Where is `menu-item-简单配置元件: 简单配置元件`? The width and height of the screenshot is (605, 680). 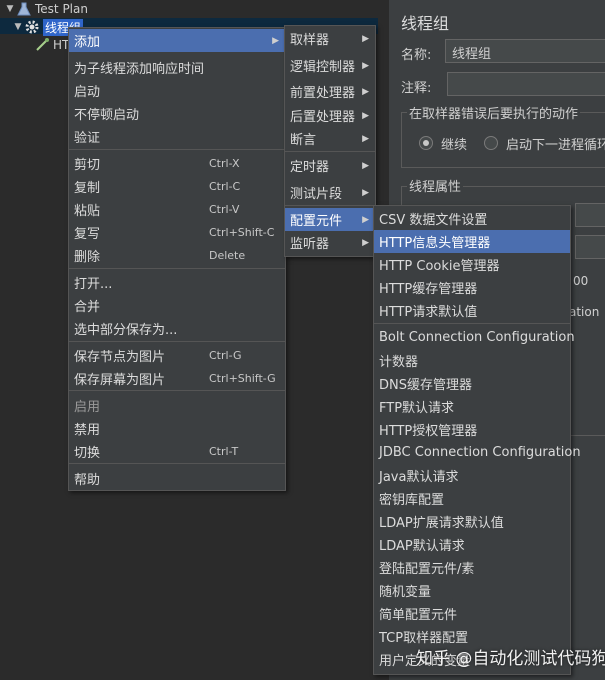
menu-item-简单配置元件: 简单配置元件 is located at coordinates (472, 613).